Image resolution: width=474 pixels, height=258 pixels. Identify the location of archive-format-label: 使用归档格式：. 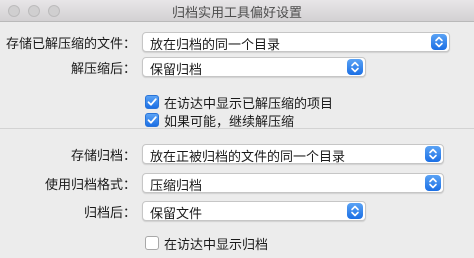
(90, 185).